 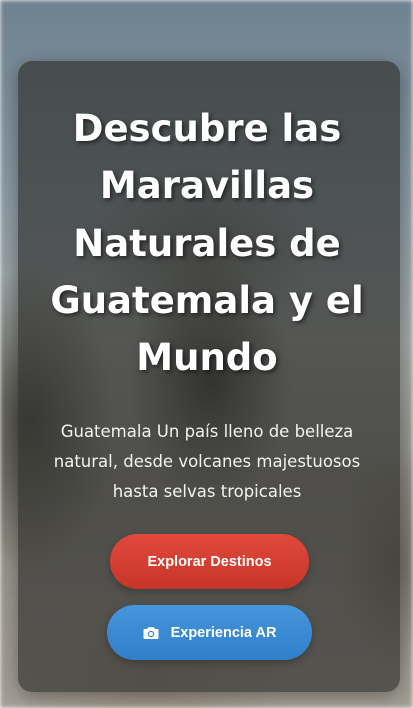 What do you see at coordinates (223, 632) in the screenshot?
I see `ar-experience-label: Experiencia AR` at bounding box center [223, 632].